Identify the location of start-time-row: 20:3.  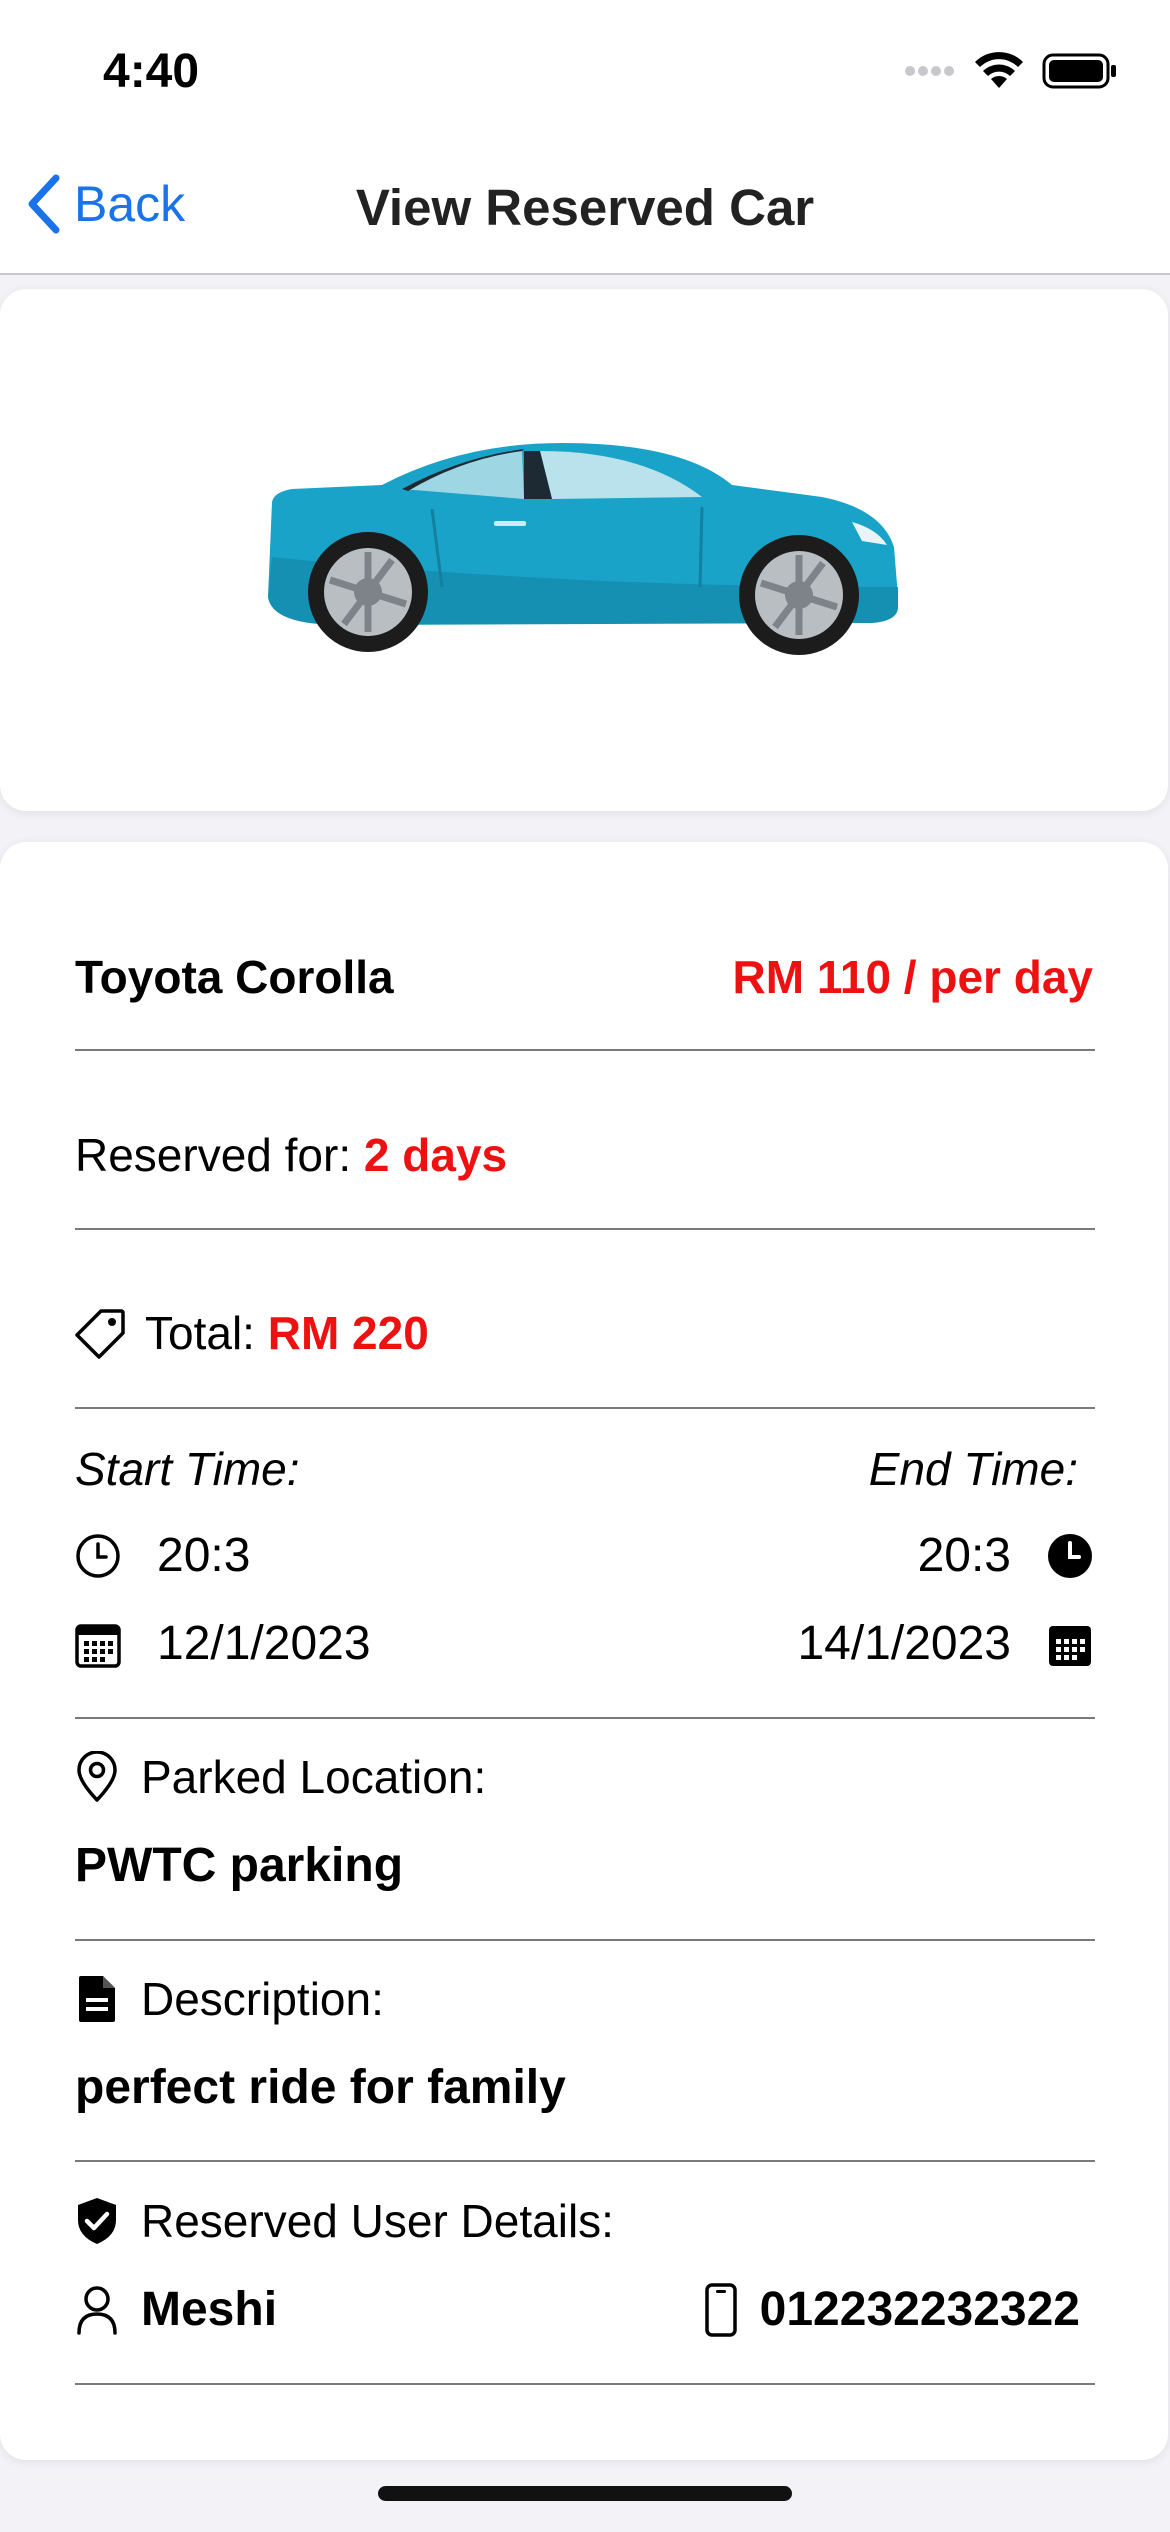
(162, 1555).